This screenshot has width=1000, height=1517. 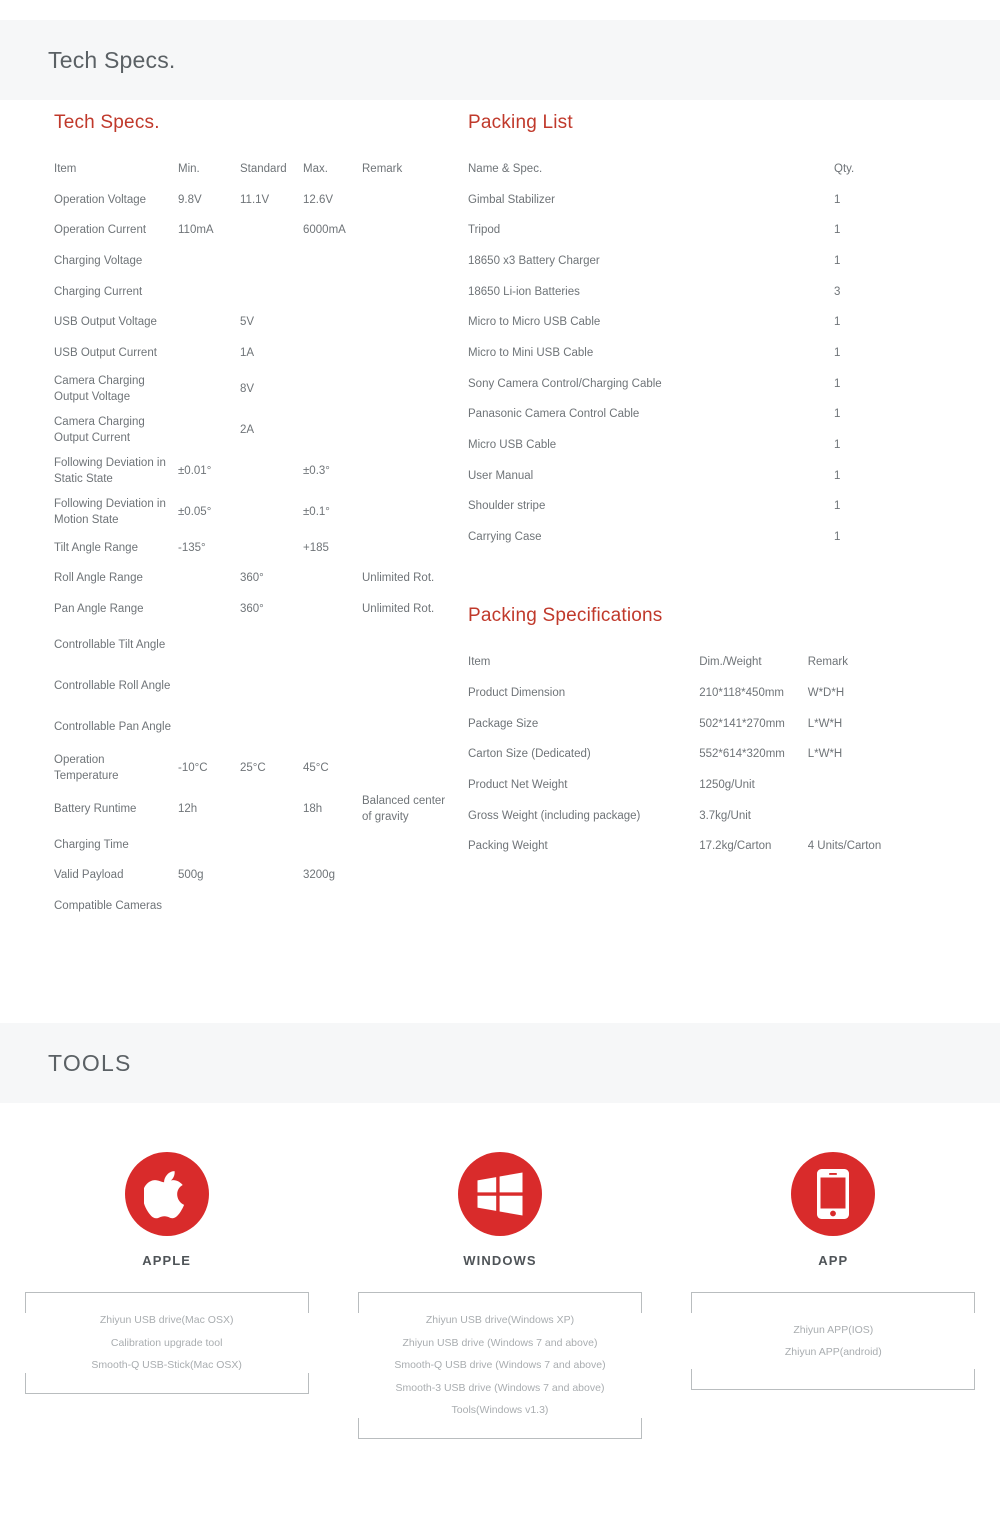 I want to click on cell-min: 12h, so click(x=188, y=808).